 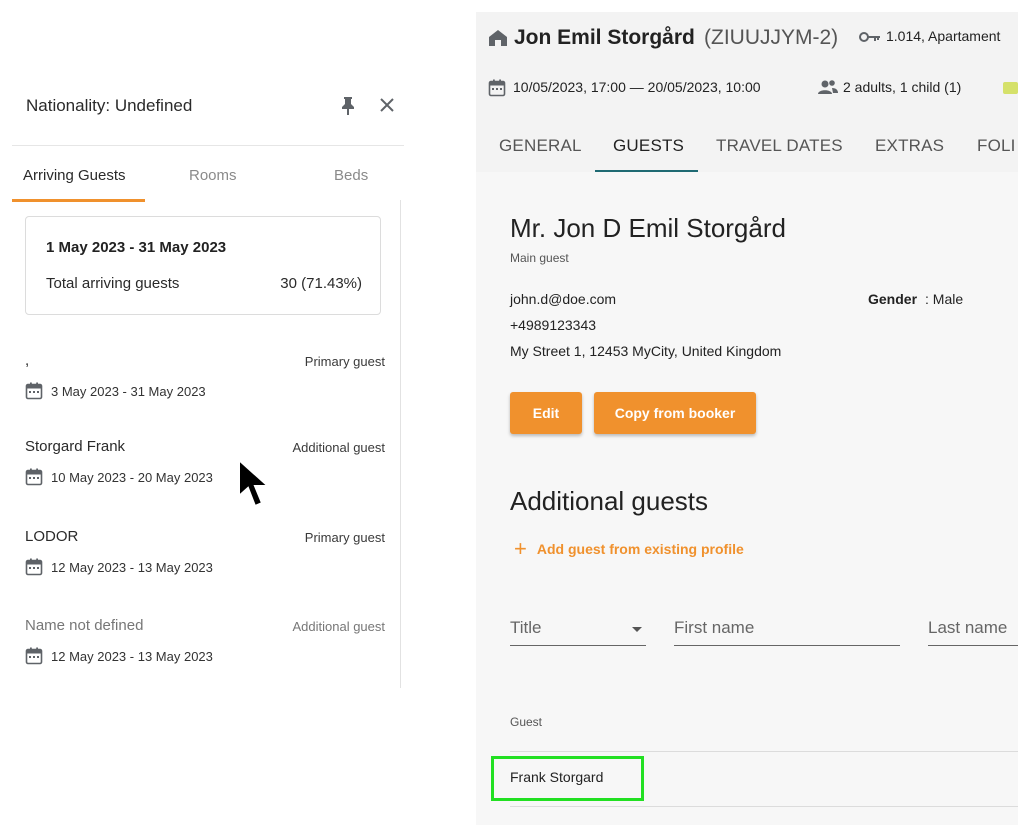 What do you see at coordinates (943, 36) in the screenshot?
I see `room-info: 1.014, Apartament` at bounding box center [943, 36].